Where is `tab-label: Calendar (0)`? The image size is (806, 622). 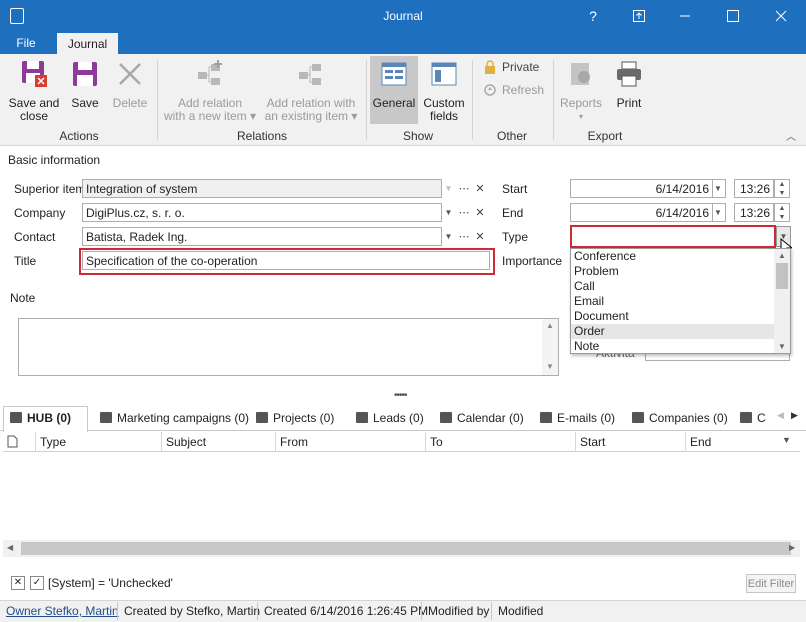 tab-label: Calendar (0) is located at coordinates (490, 418).